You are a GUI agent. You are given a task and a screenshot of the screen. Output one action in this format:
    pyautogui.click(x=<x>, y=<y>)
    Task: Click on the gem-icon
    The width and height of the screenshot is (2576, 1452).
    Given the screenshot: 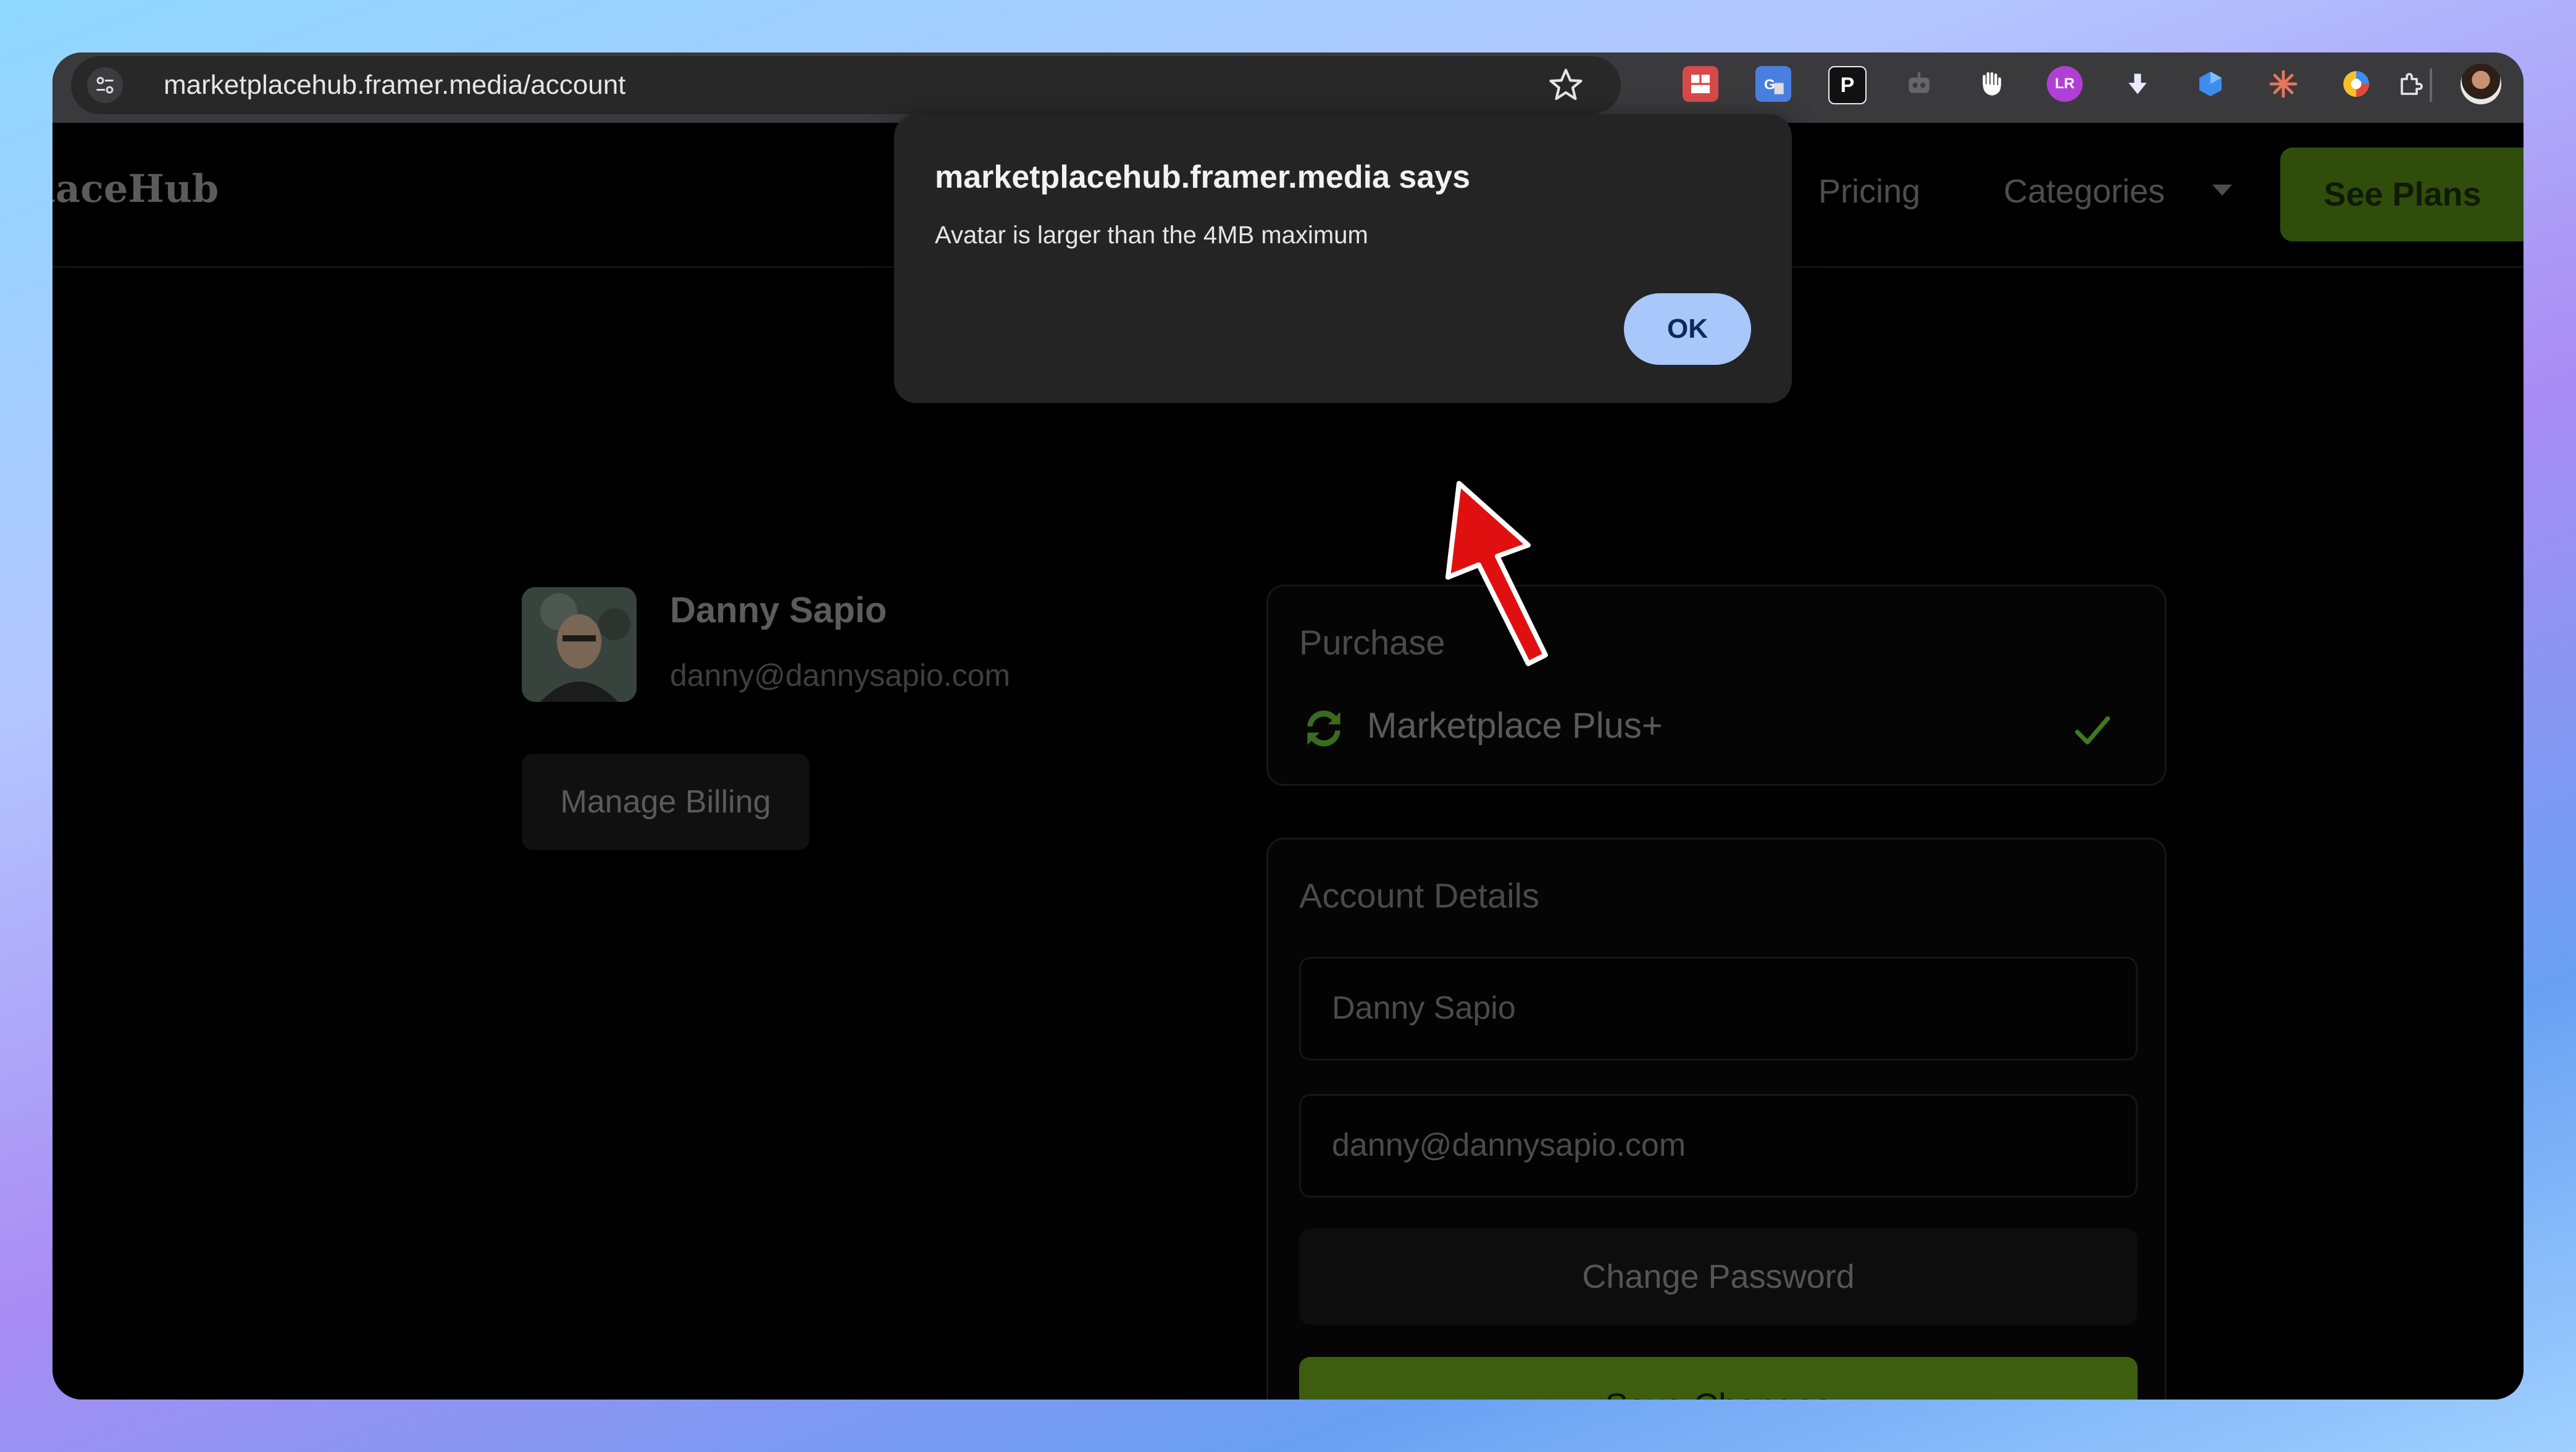 What is the action you would take?
    pyautogui.click(x=2210, y=84)
    